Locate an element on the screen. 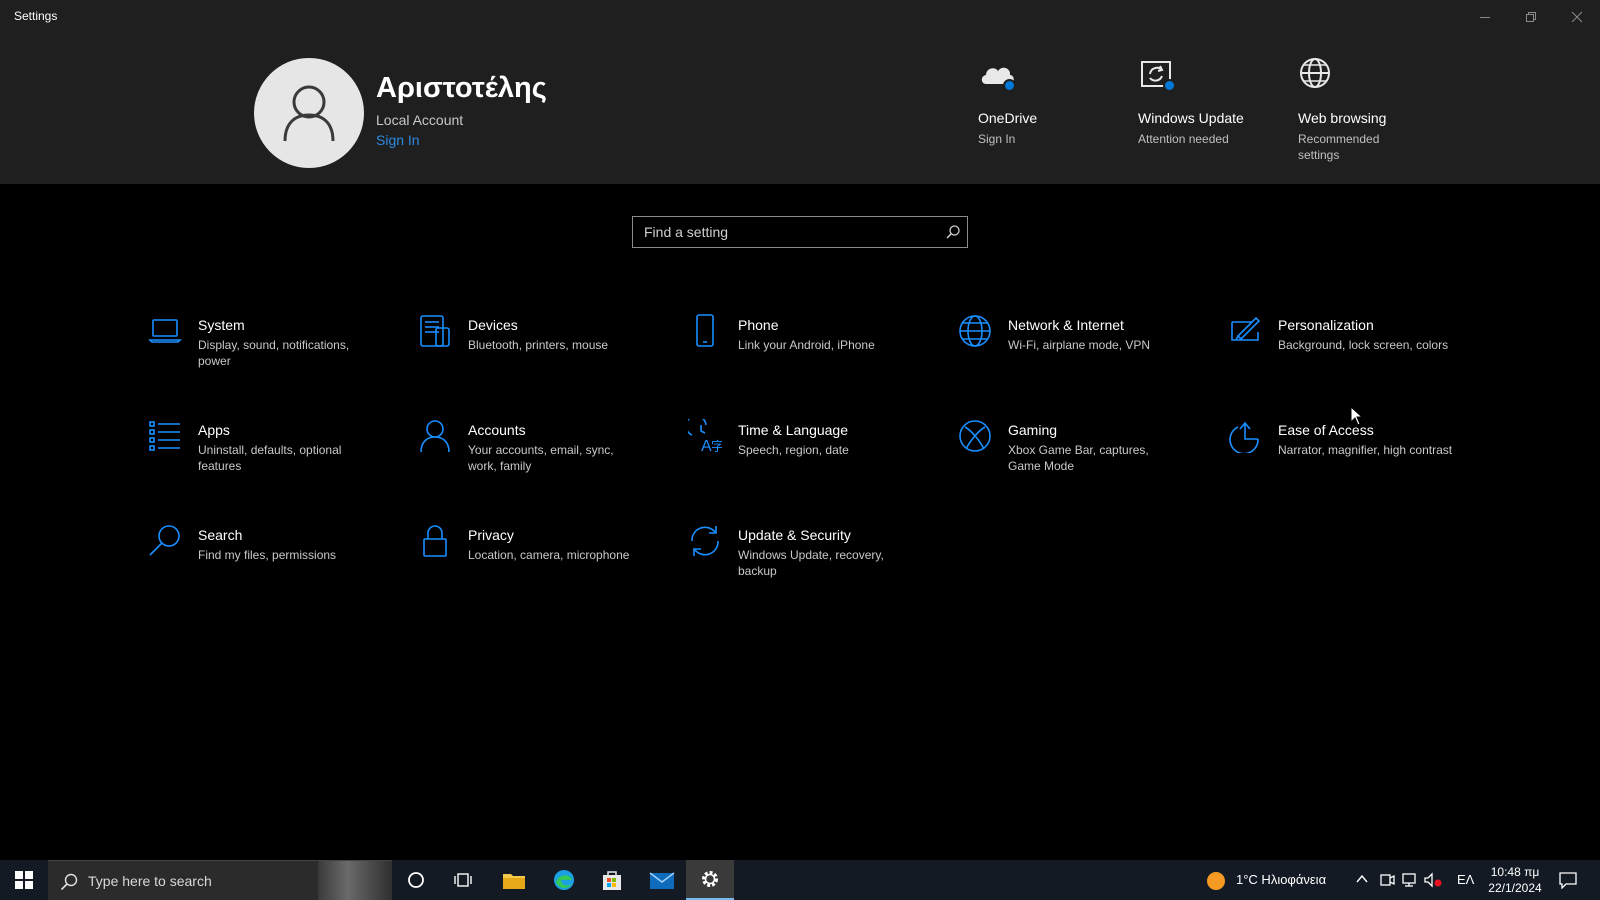  globe-icon is located at coordinates (975, 331).